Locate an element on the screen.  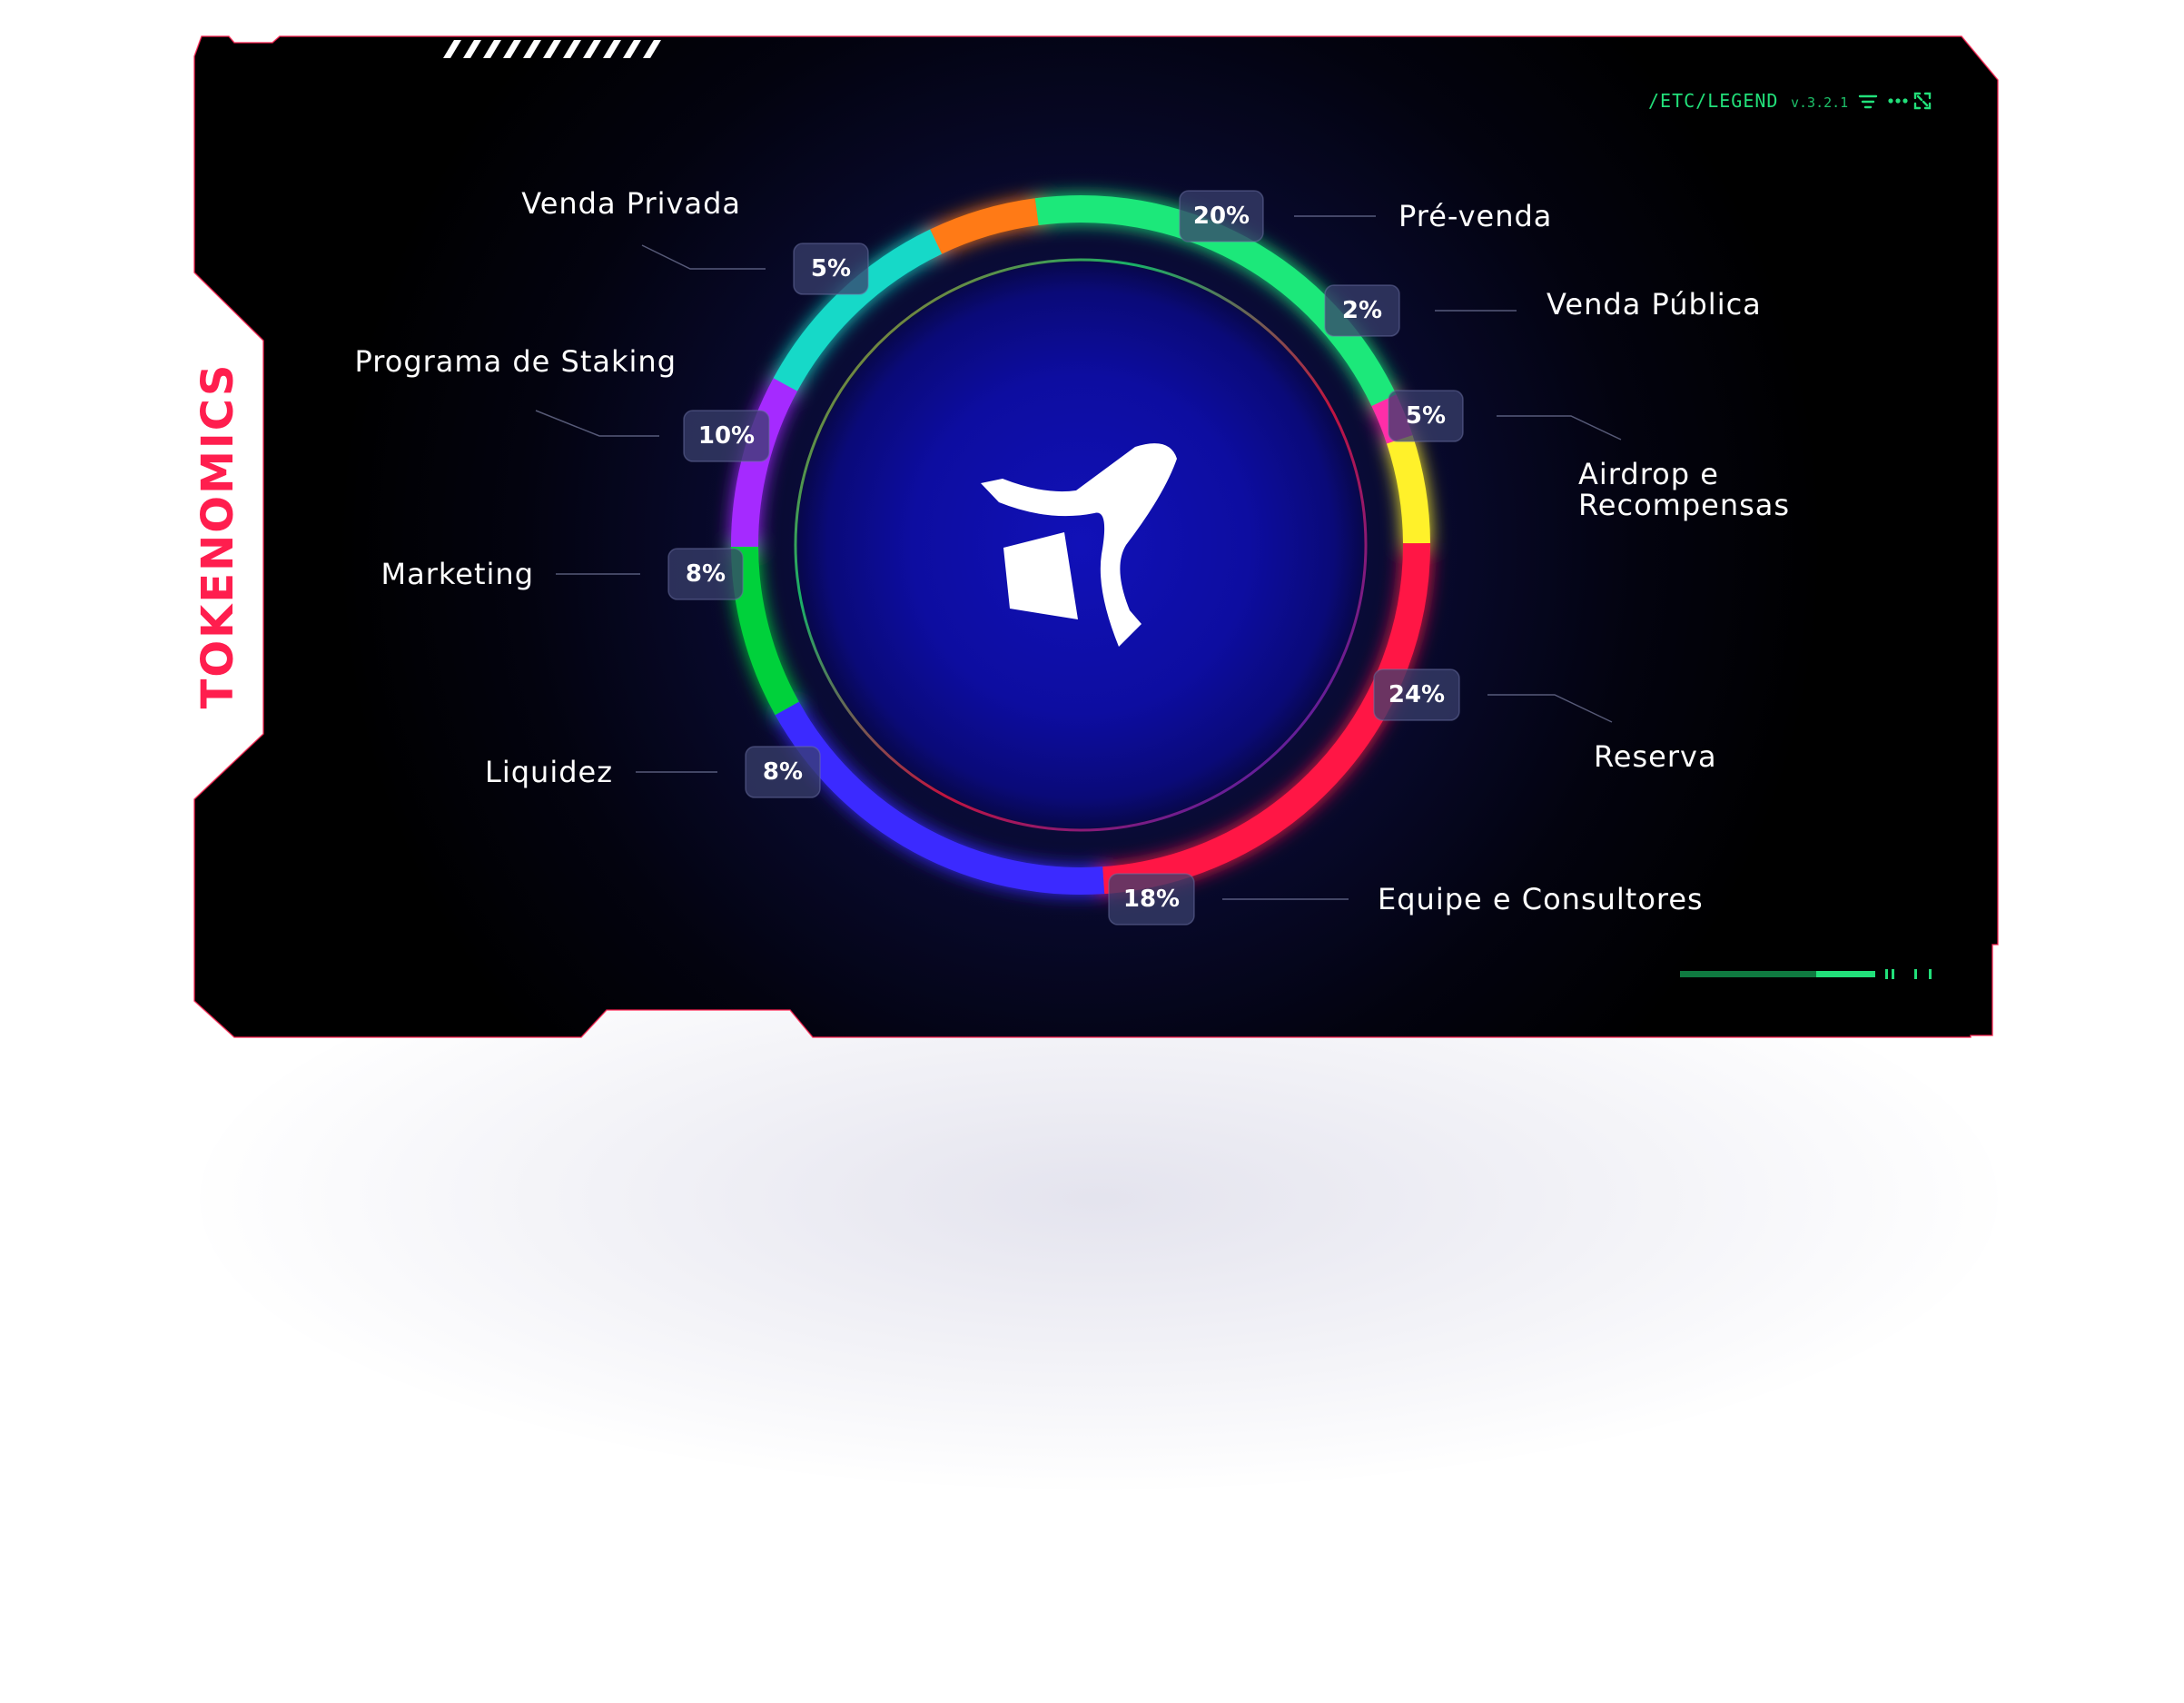
more-icon is located at coordinates (1898, 101).